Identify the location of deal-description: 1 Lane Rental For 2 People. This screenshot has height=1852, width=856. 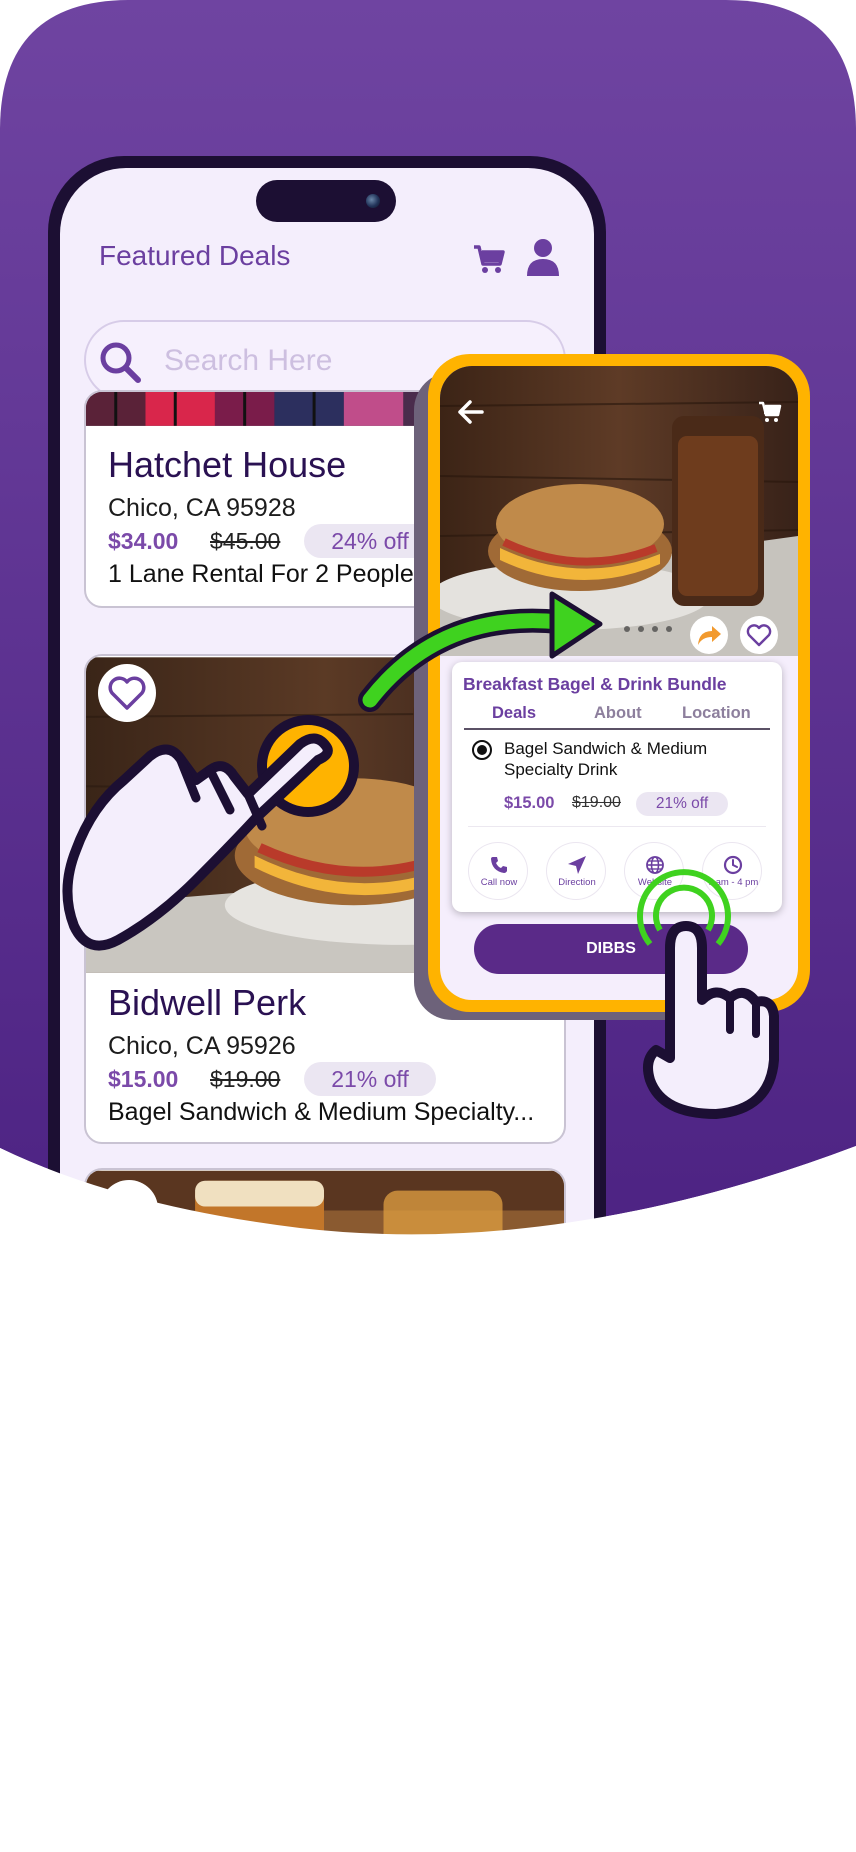
(261, 574).